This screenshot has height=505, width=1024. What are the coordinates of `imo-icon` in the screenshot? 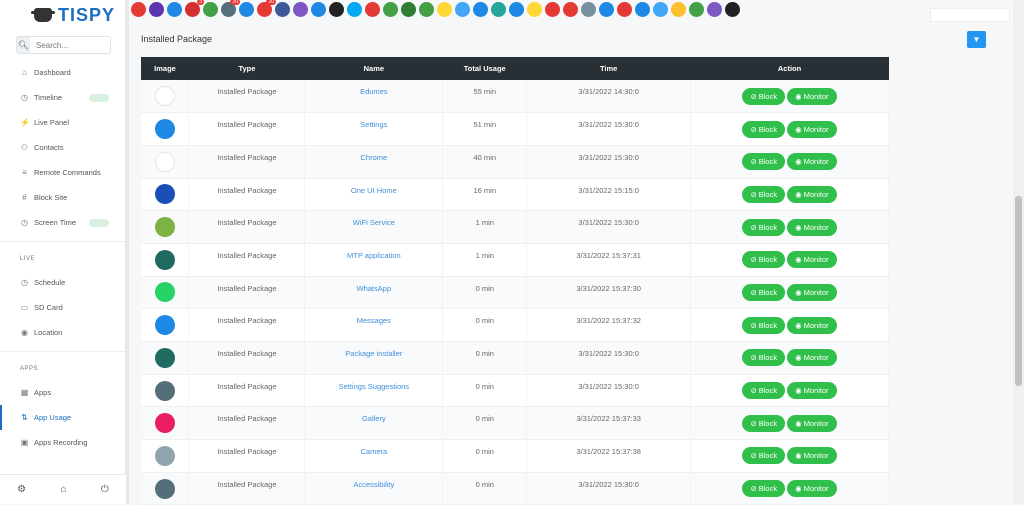 It's located at (480, 9).